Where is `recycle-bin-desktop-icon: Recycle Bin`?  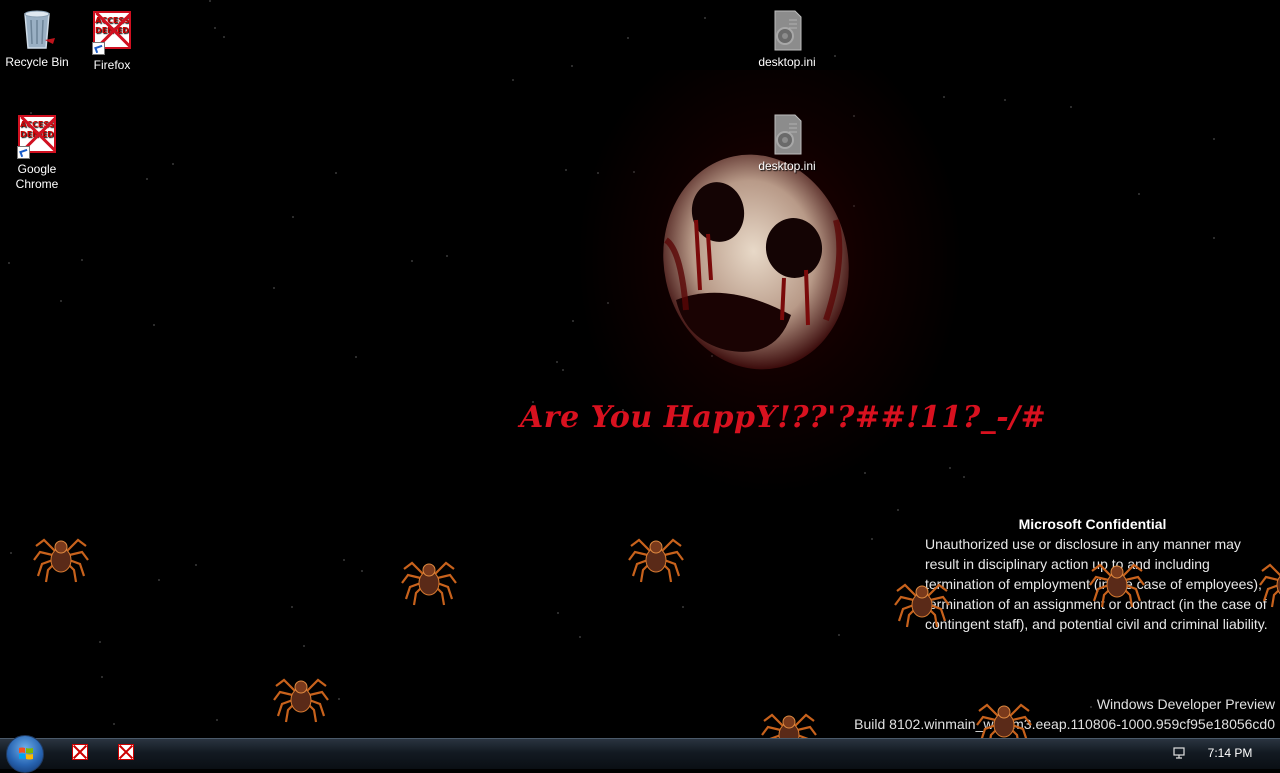 recycle-bin-desktop-icon: Recycle Bin is located at coordinates (37, 39).